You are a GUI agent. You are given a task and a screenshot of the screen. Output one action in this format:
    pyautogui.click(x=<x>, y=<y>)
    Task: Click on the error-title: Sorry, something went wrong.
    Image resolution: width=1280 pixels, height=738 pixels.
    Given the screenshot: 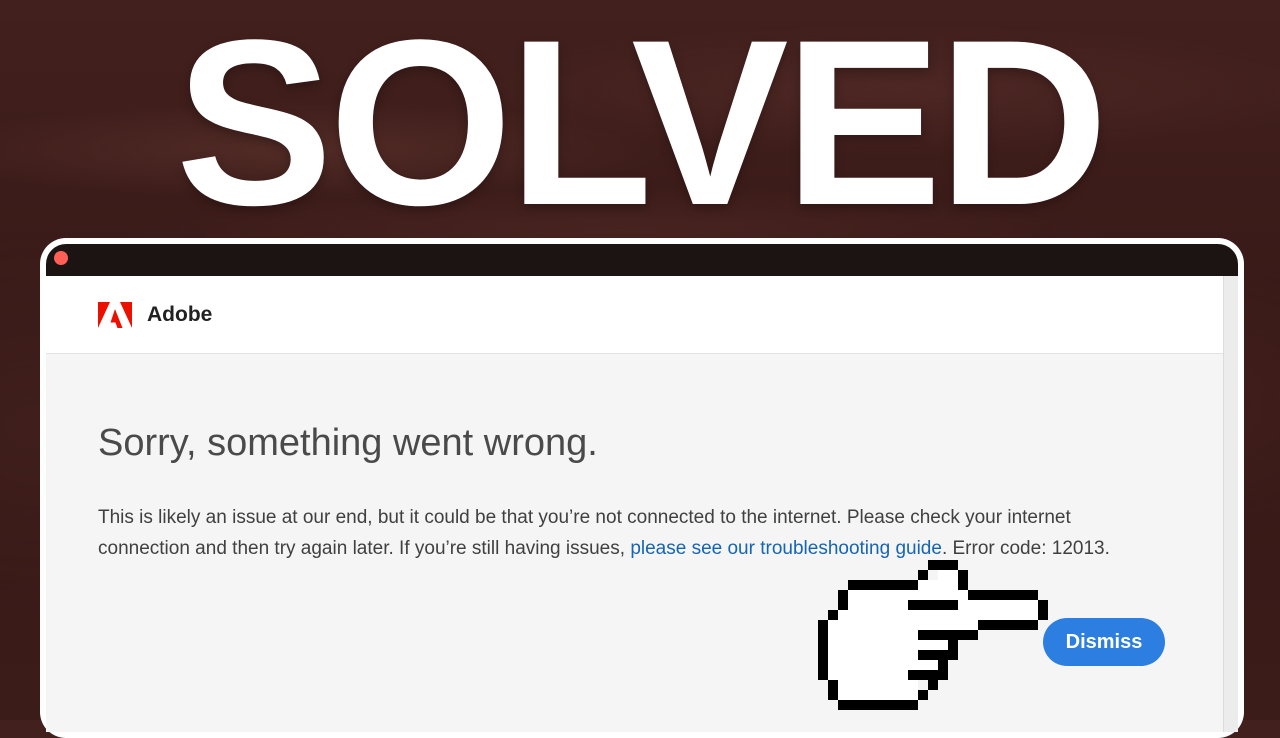 What is the action you would take?
    pyautogui.click(x=348, y=443)
    